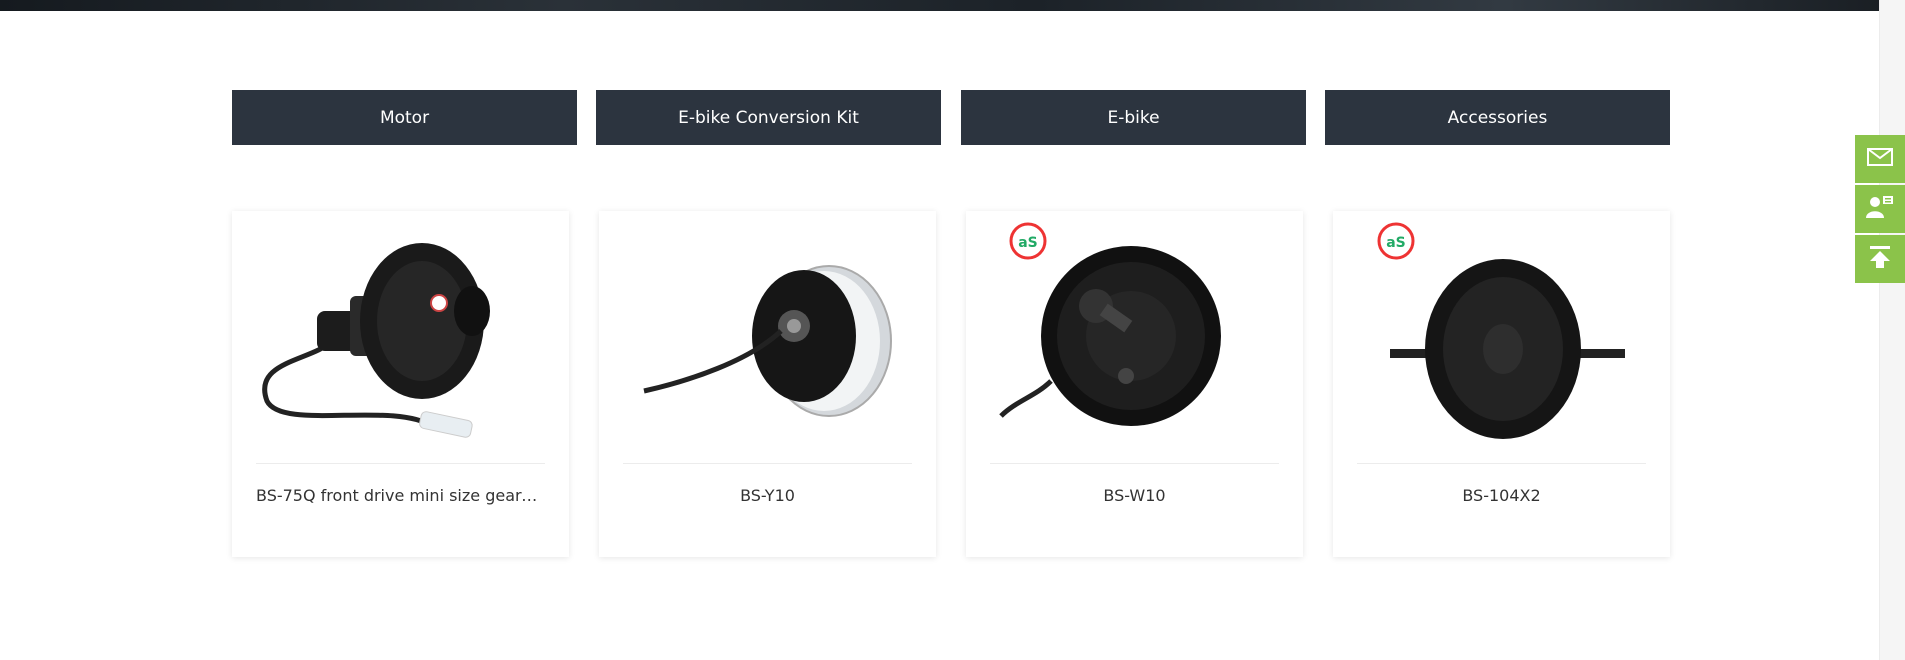 This screenshot has height=660, width=1905. What do you see at coordinates (1501, 495) in the screenshot?
I see `product-title: BS-104X2` at bounding box center [1501, 495].